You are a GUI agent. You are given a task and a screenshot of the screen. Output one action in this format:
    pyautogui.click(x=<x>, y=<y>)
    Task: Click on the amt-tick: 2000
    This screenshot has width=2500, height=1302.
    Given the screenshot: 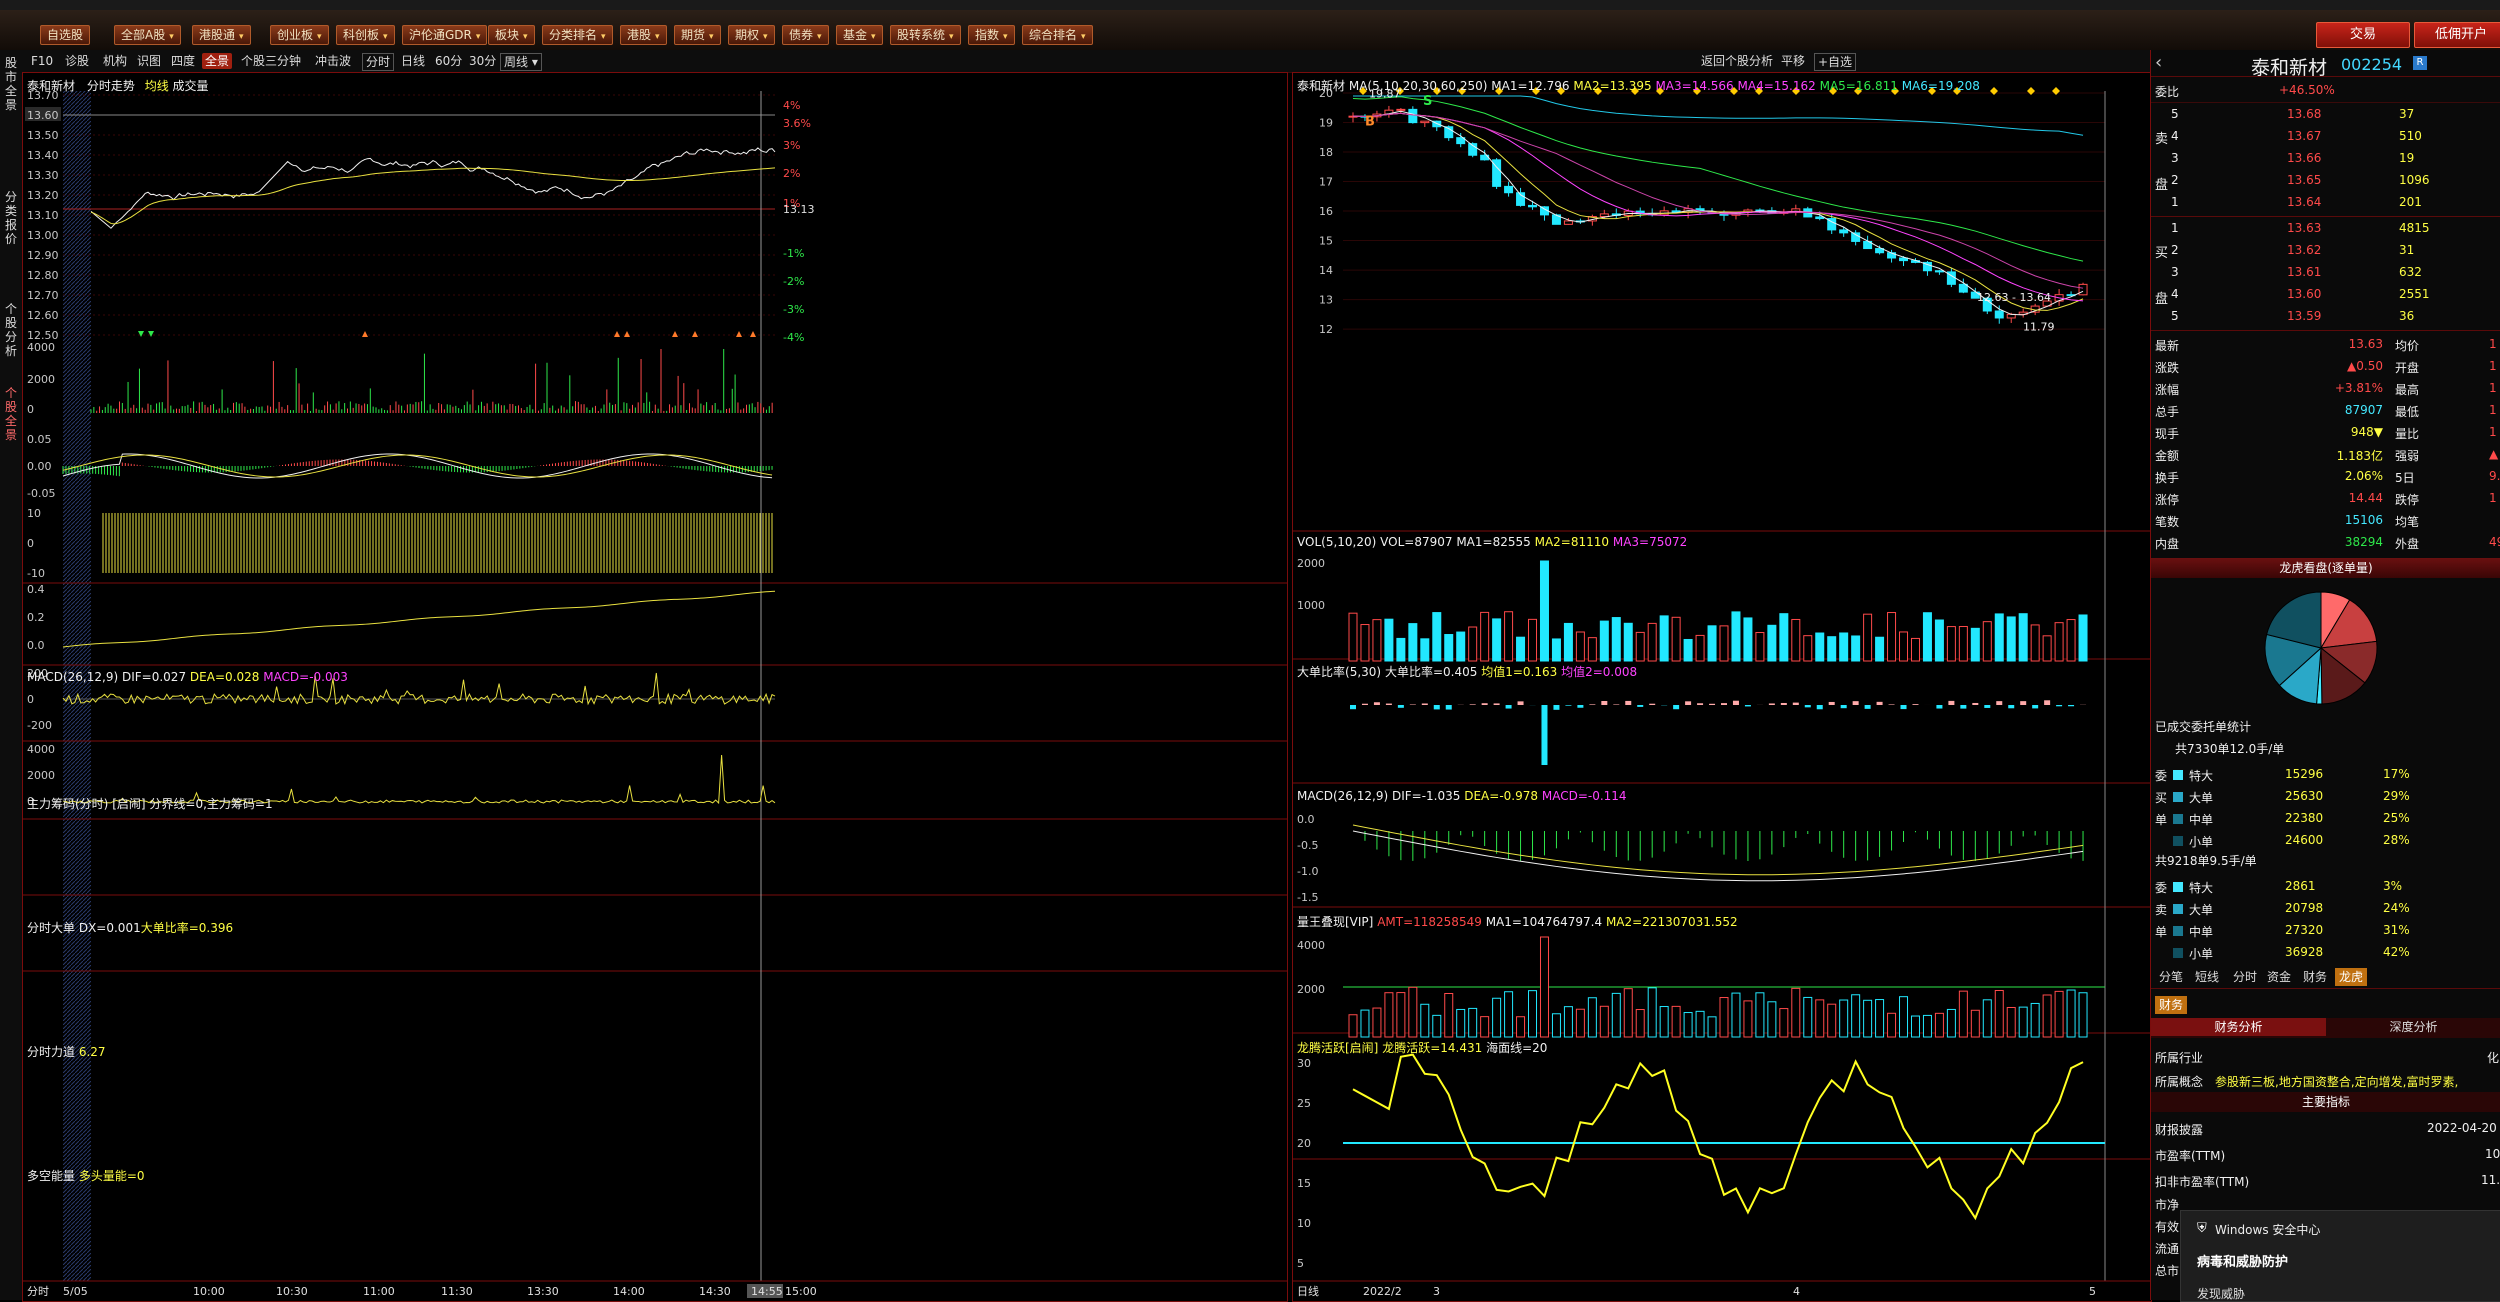 What is the action you would take?
    pyautogui.click(x=1311, y=989)
    